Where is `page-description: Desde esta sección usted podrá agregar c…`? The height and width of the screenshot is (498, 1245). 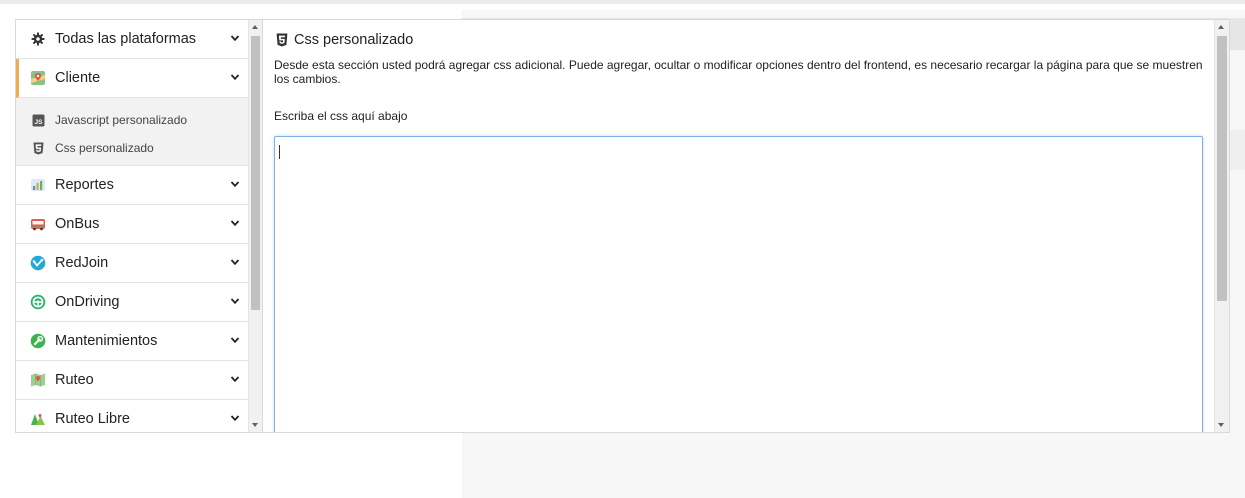
page-description: Desde esta sección usted podrá agregar c… is located at coordinates (738, 72).